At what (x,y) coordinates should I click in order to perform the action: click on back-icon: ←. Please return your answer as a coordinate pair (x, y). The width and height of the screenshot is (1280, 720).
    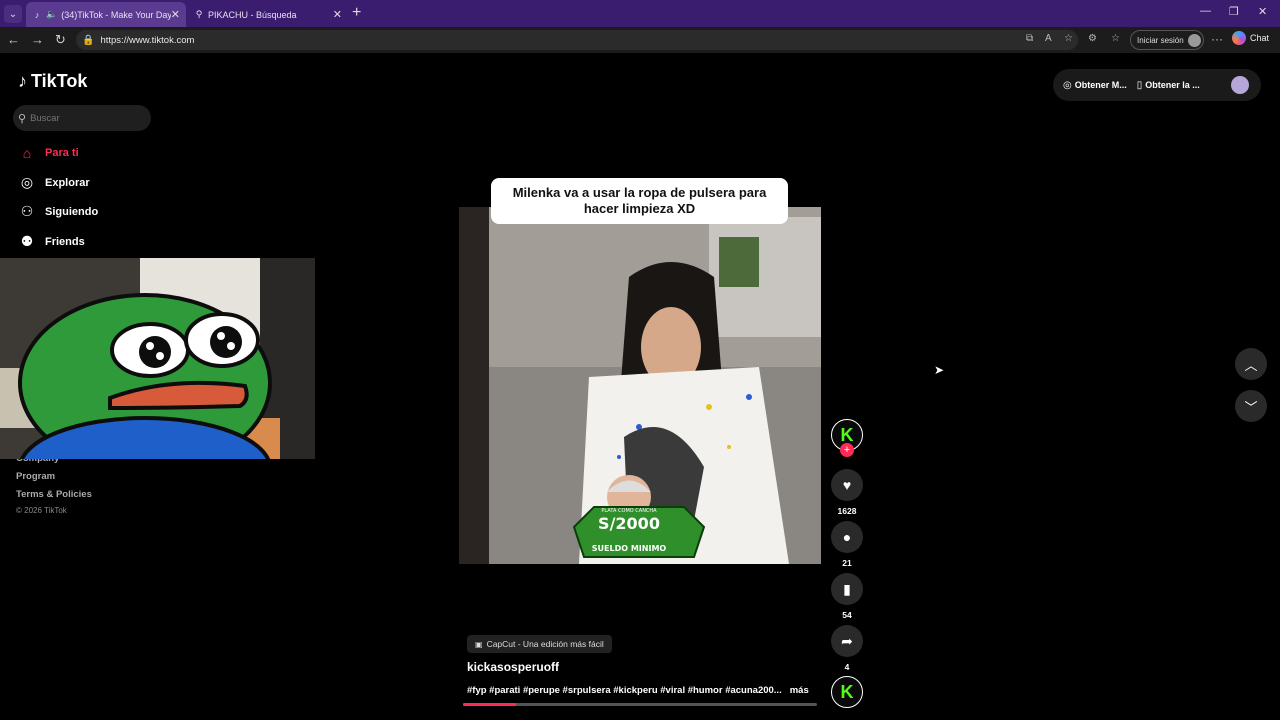
    Looking at the image, I should click on (13, 39).